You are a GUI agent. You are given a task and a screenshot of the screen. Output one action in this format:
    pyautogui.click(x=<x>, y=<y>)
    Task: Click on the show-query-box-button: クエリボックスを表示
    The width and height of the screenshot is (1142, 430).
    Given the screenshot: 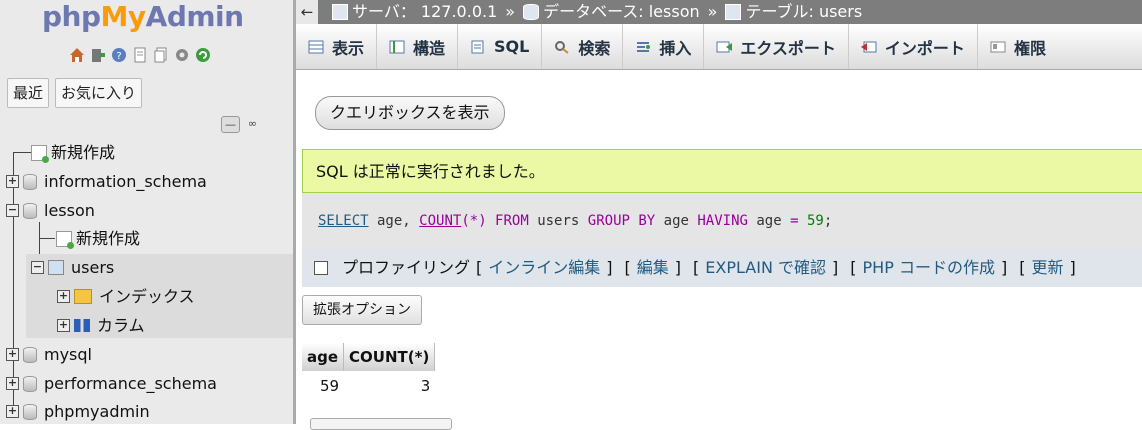 What is the action you would take?
    pyautogui.click(x=410, y=113)
    